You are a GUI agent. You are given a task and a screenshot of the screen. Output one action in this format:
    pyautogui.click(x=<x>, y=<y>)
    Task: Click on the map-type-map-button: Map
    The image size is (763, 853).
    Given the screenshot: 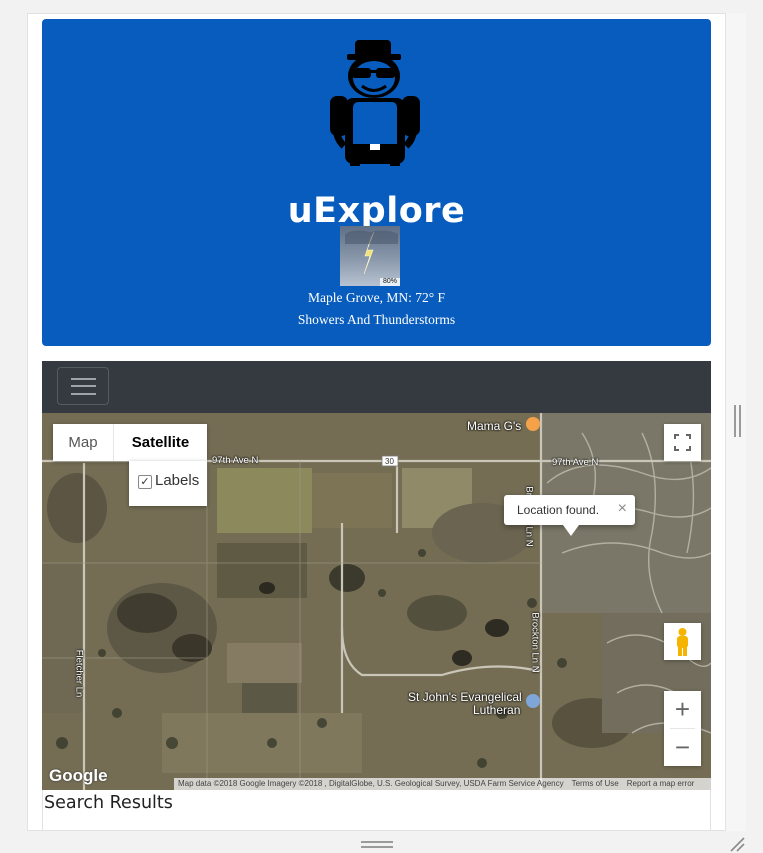 What is the action you would take?
    pyautogui.click(x=83, y=442)
    